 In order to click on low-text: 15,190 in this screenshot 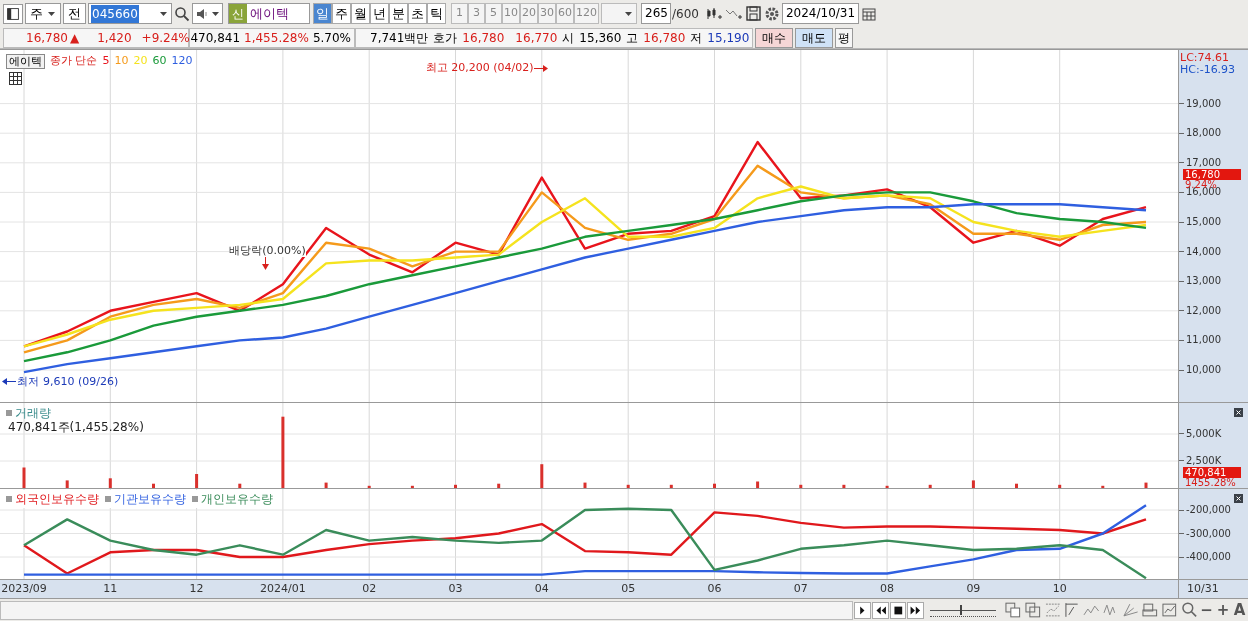, I will do `click(728, 38)`.